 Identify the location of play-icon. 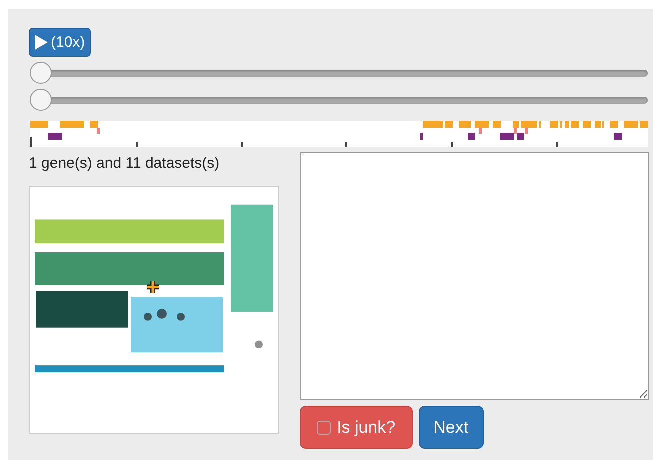
(41, 42).